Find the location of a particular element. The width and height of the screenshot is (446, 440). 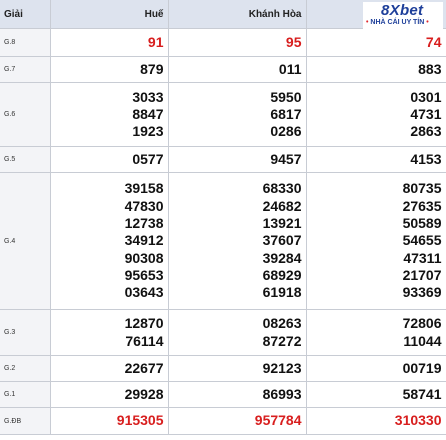

prize-number: 883 is located at coordinates (430, 68).